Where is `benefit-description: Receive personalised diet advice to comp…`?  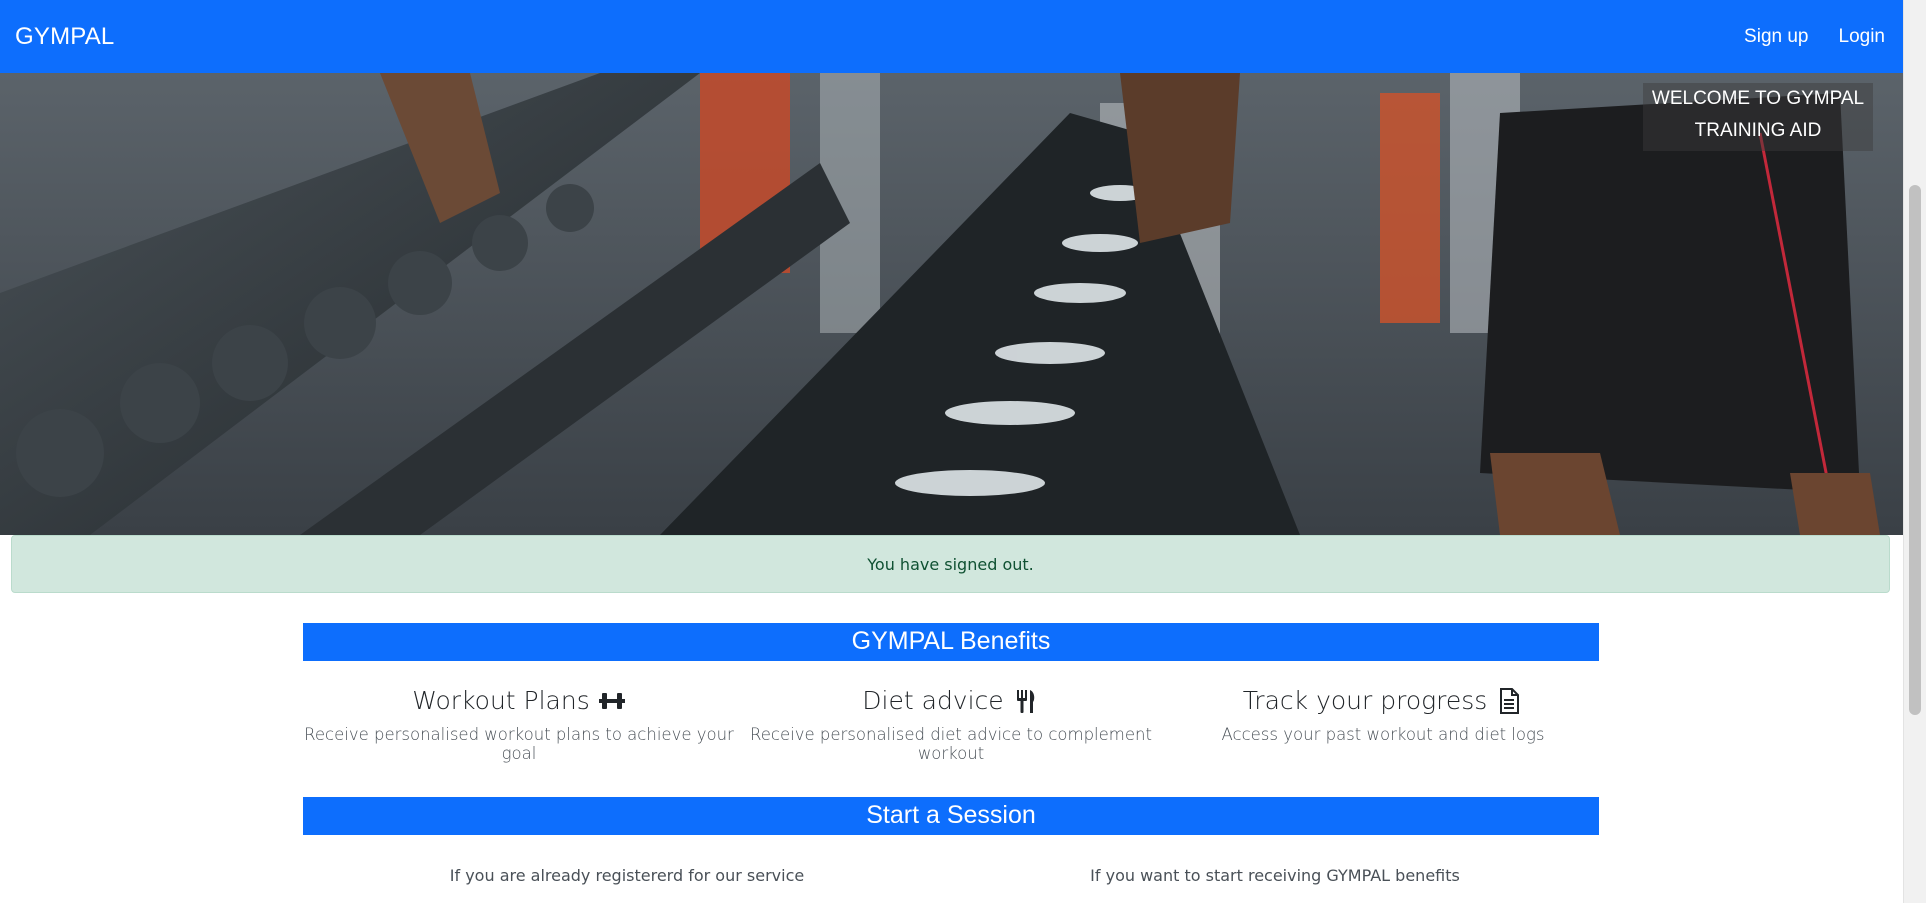 benefit-description: Receive personalised diet advice to comp… is located at coordinates (951, 744).